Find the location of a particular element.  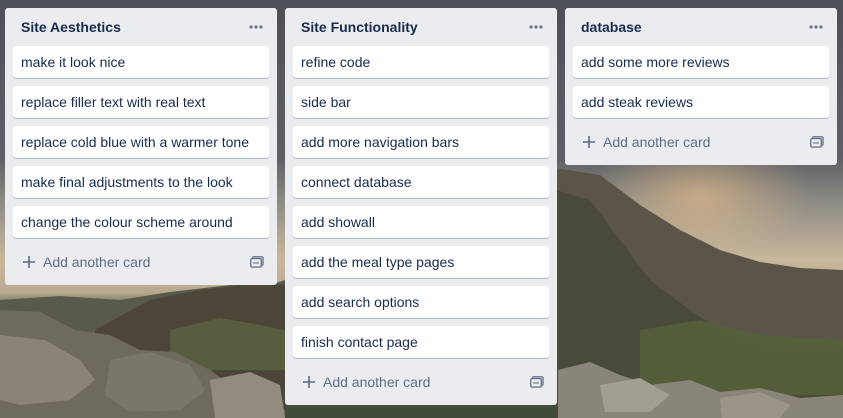

card: add steak reviews is located at coordinates (701, 102).